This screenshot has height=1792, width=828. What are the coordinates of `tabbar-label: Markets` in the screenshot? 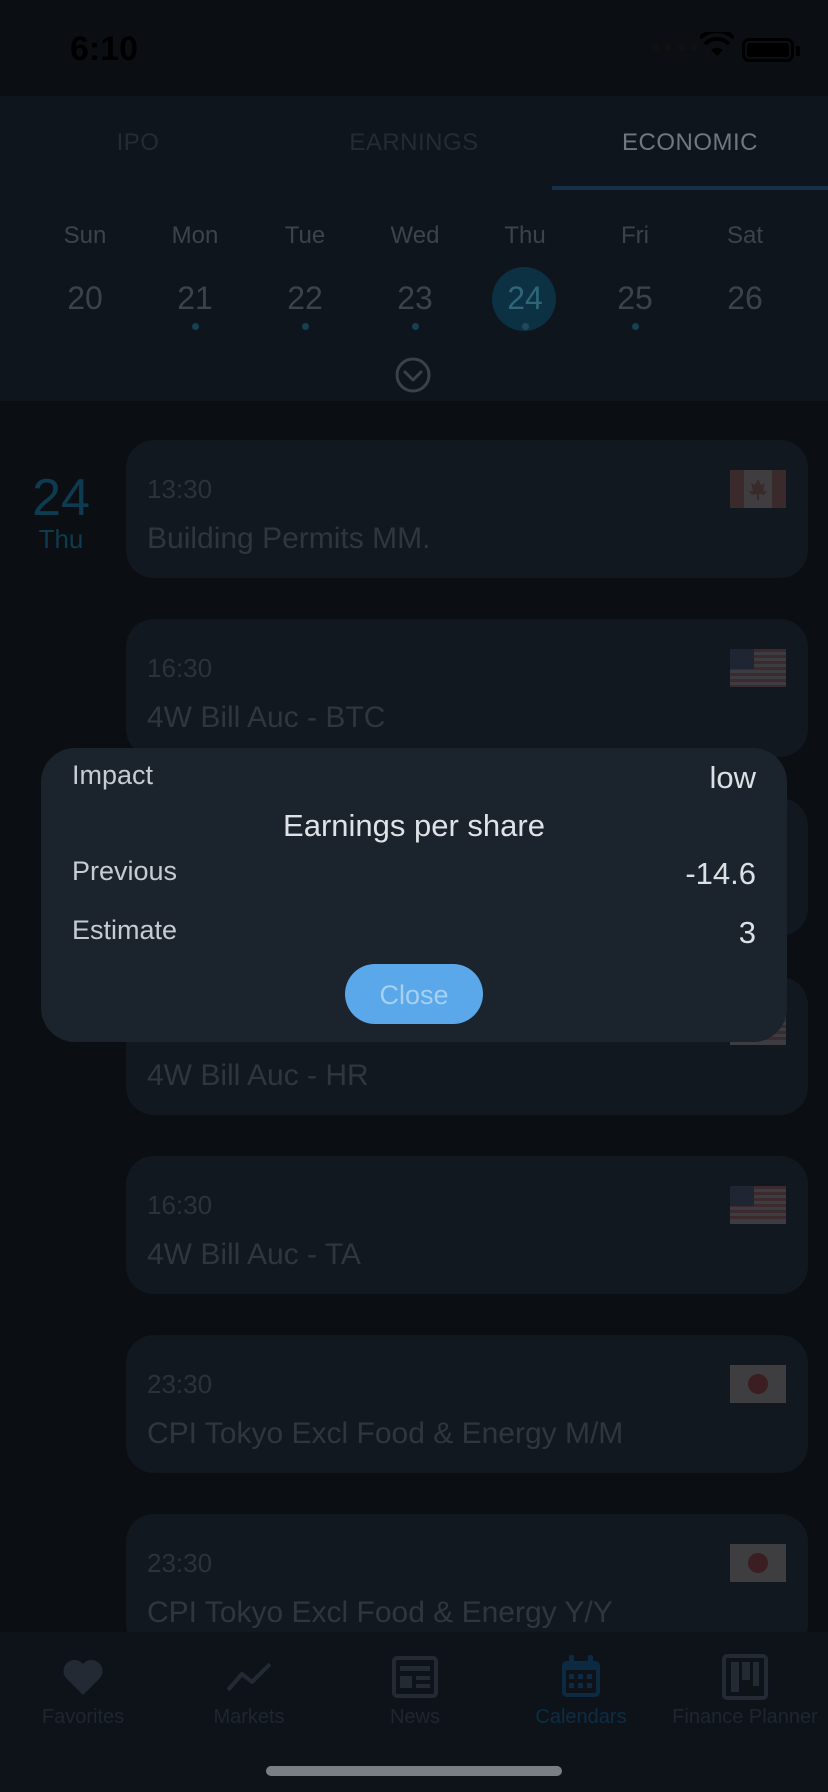 It's located at (249, 1717).